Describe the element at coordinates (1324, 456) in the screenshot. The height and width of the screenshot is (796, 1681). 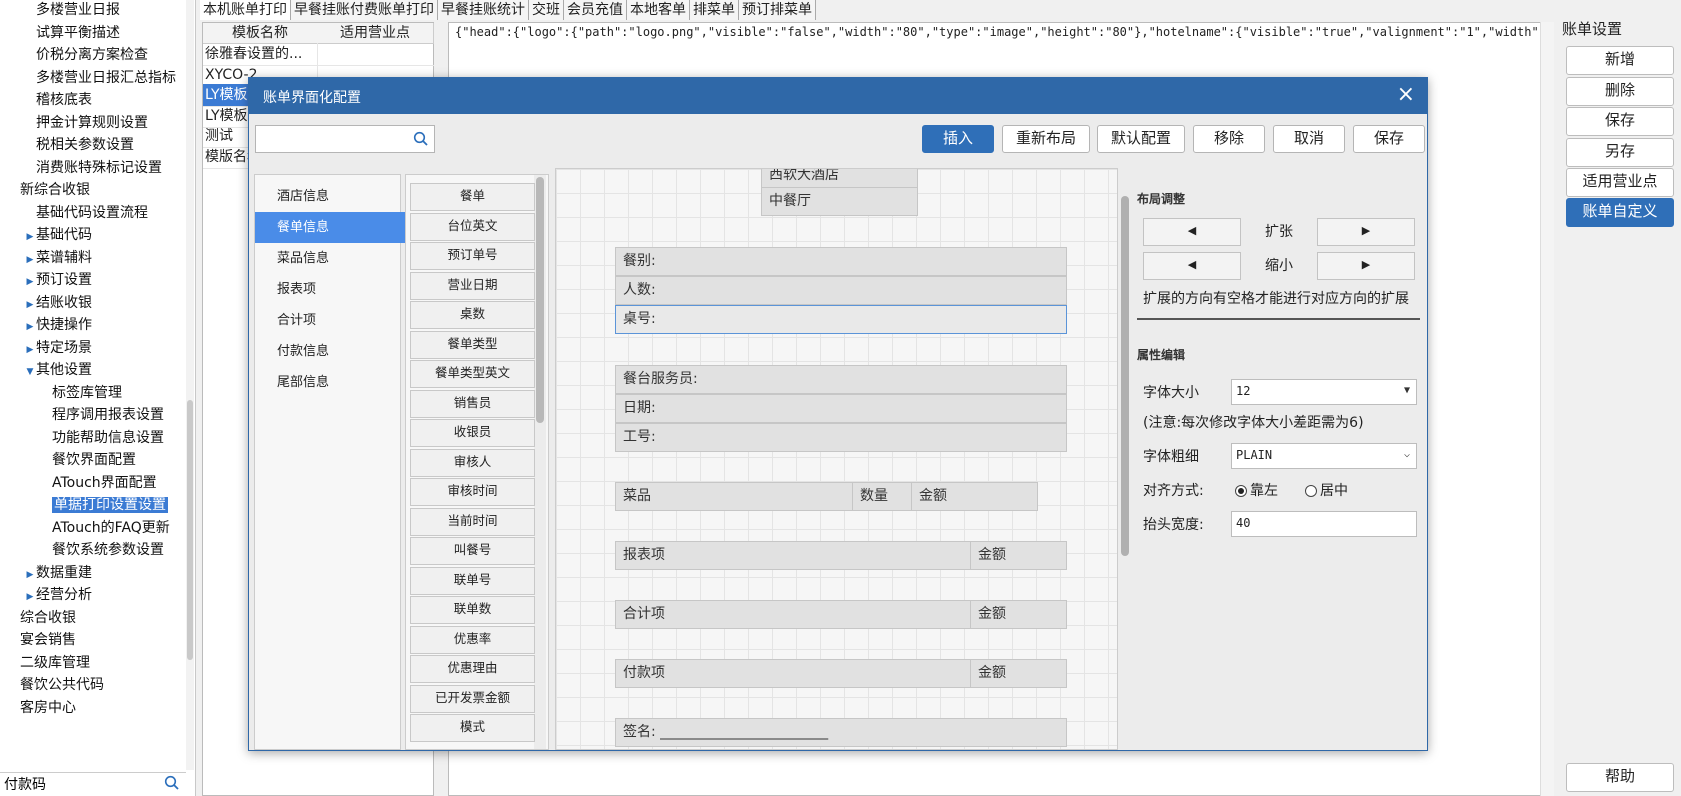
I see `font-weight-select: PLAIN ⌵` at that location.